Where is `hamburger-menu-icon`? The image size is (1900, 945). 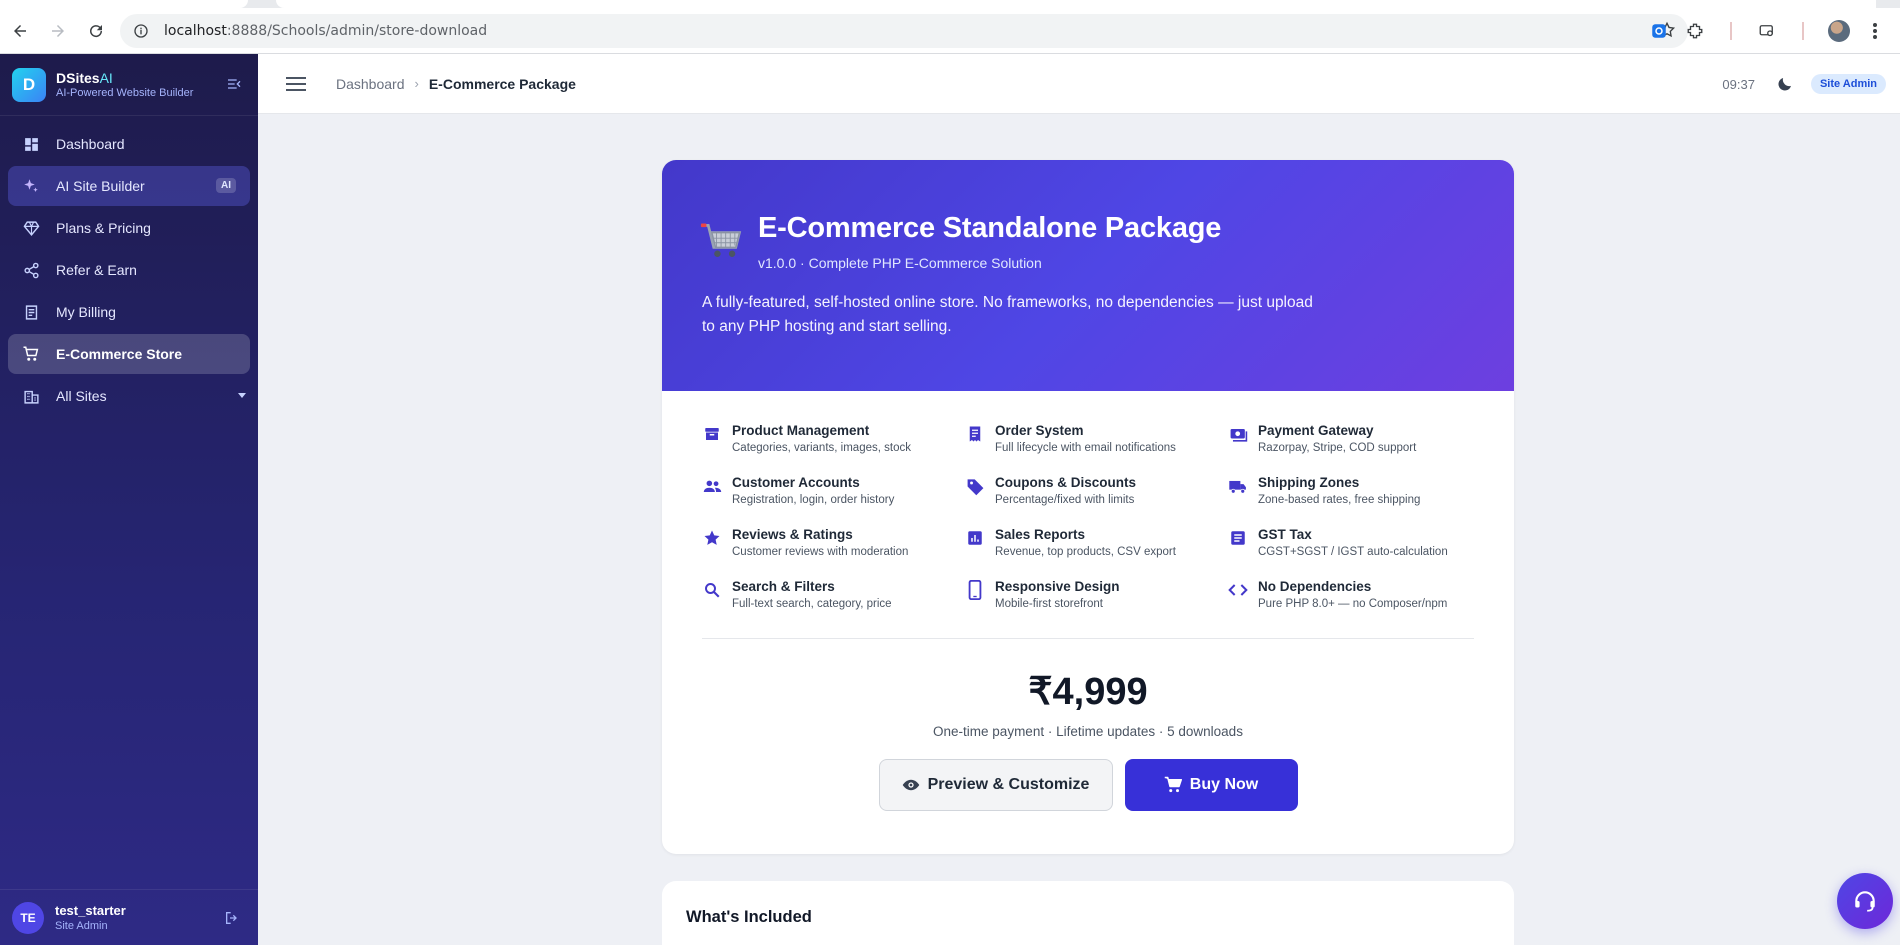
hamburger-menu-icon is located at coordinates (296, 84).